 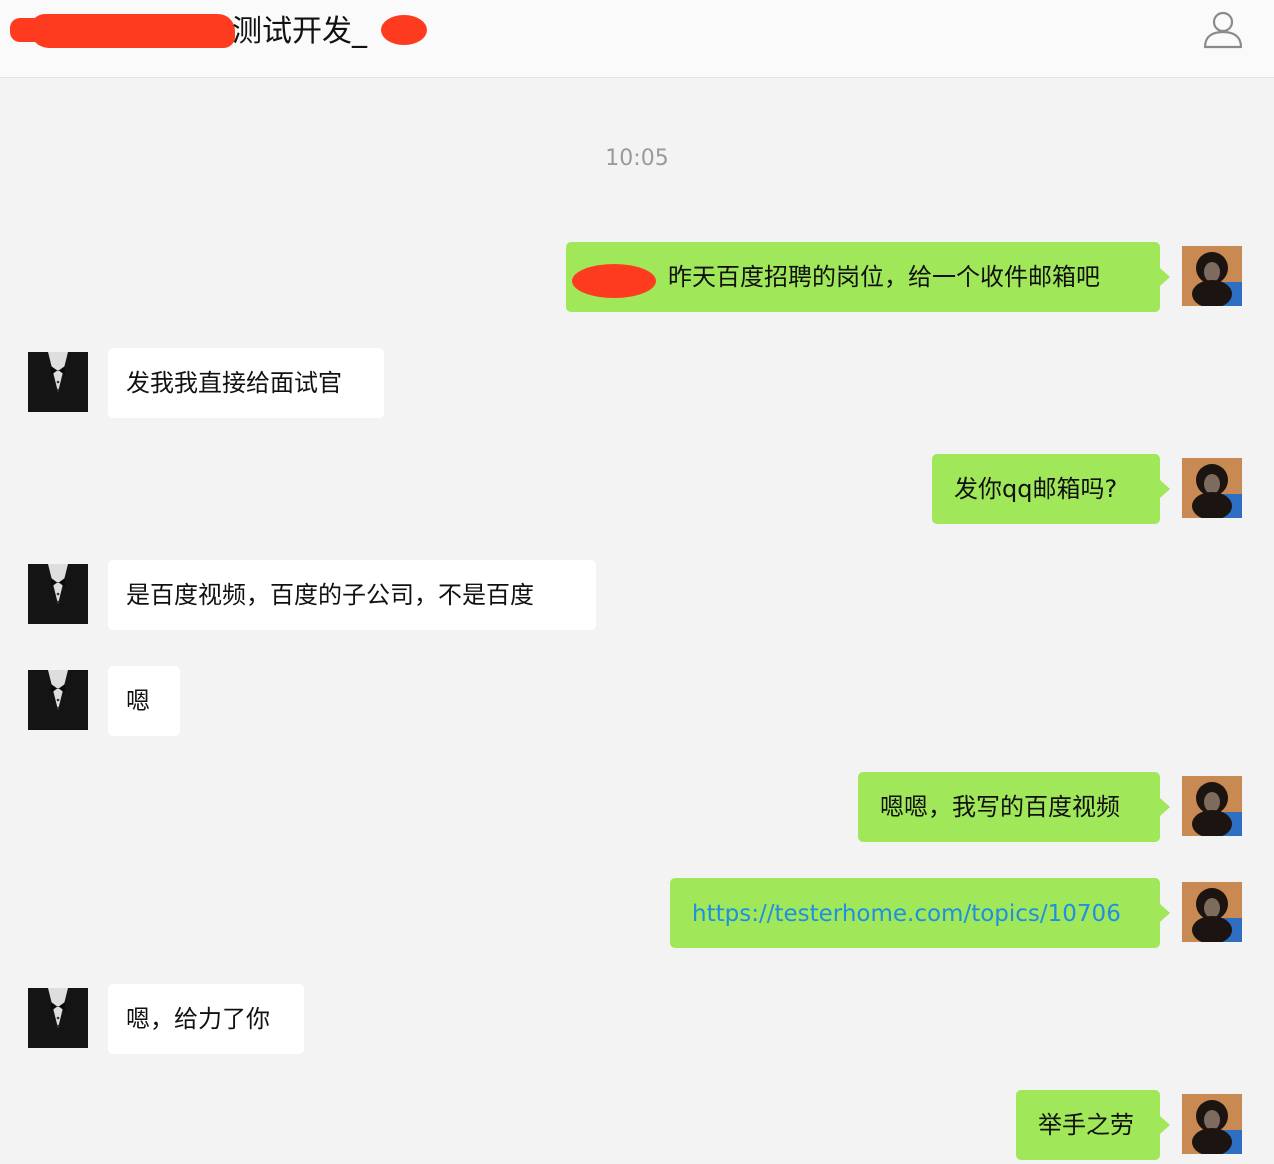 What do you see at coordinates (637, 39) in the screenshot?
I see `chat-header: 测试开发_` at bounding box center [637, 39].